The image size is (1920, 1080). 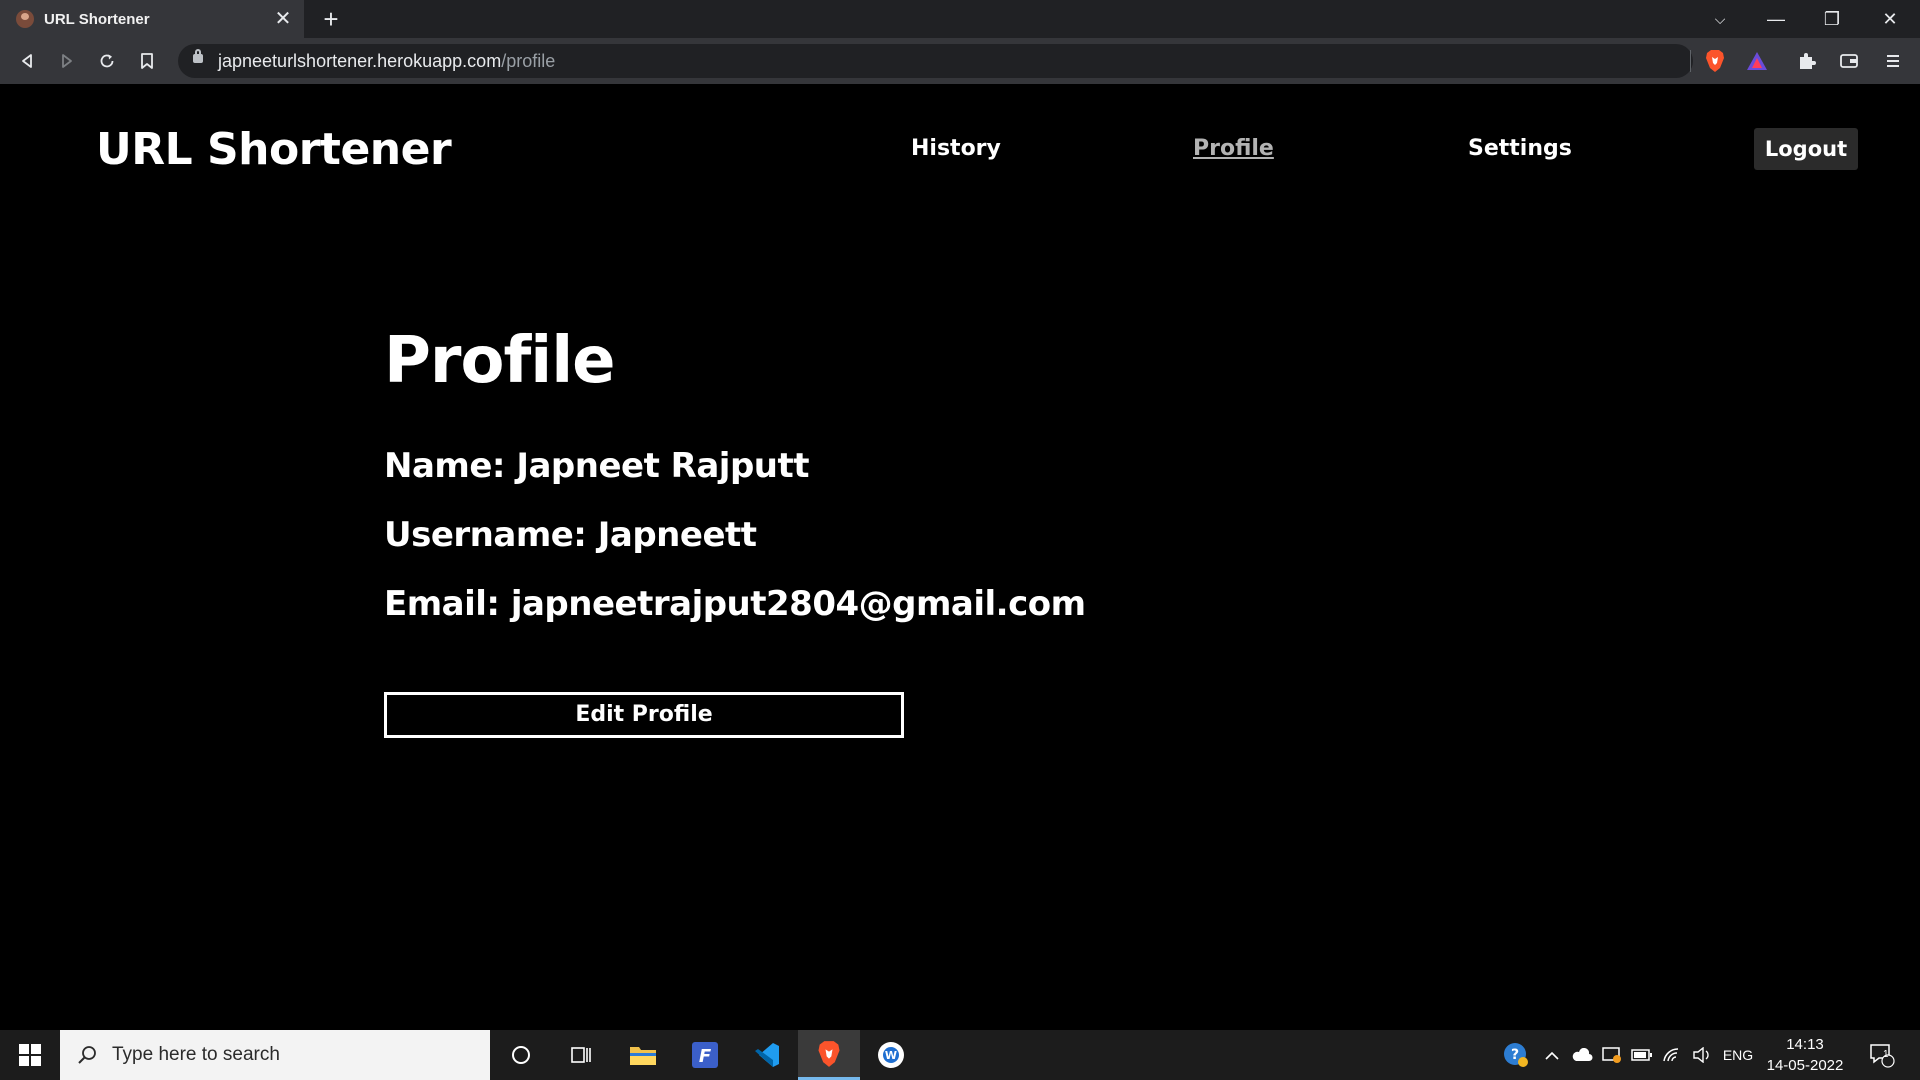 What do you see at coordinates (107, 61) in the screenshot?
I see `reload-icon` at bounding box center [107, 61].